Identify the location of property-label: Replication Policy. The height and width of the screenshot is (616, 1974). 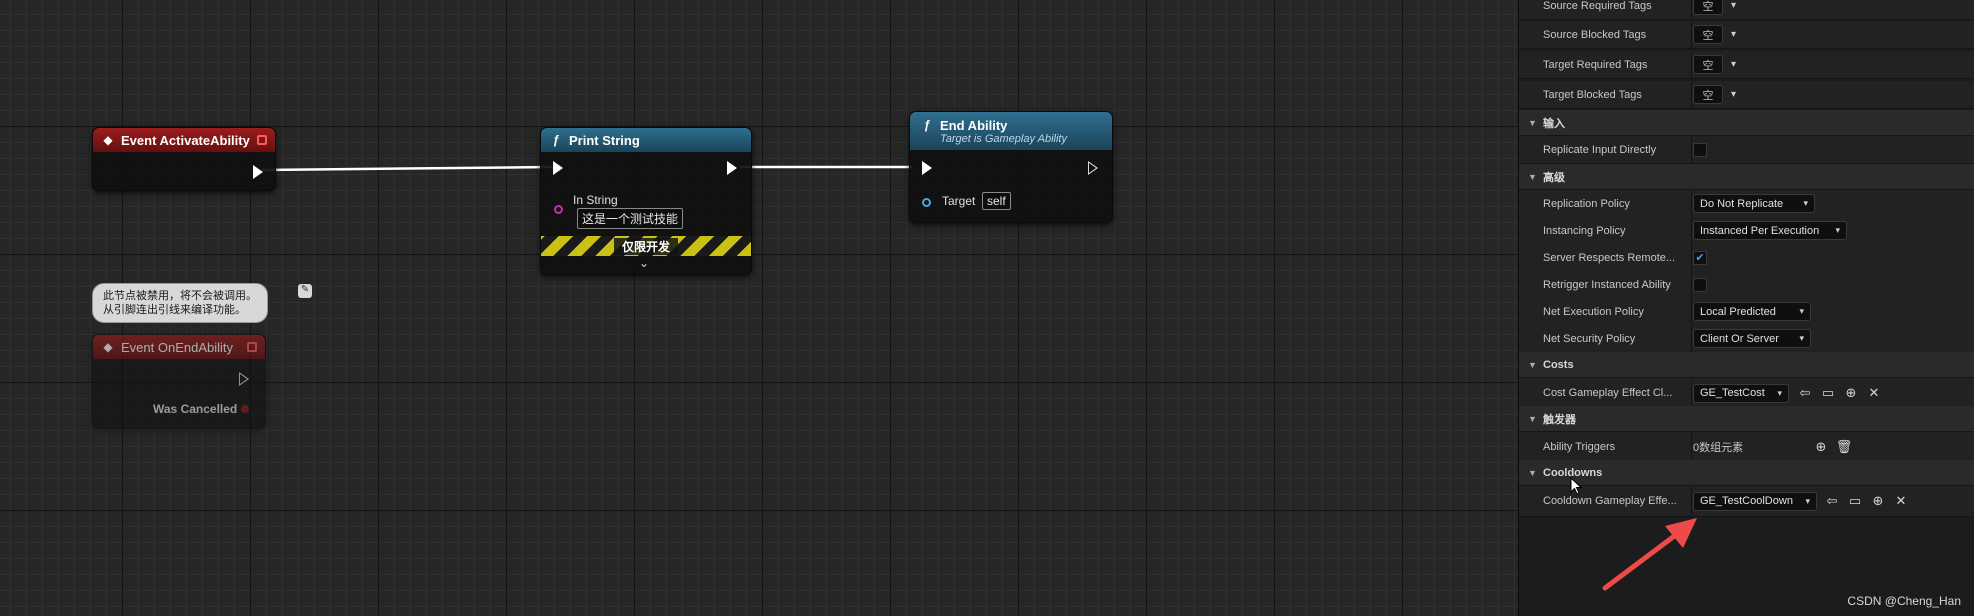
(1586, 203).